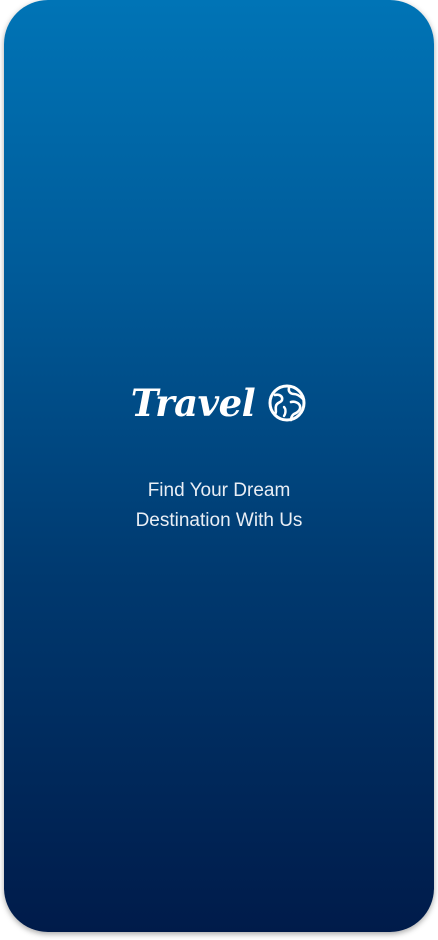  Describe the element at coordinates (193, 402) in the screenshot. I see `app-logo-text: Travel` at that location.